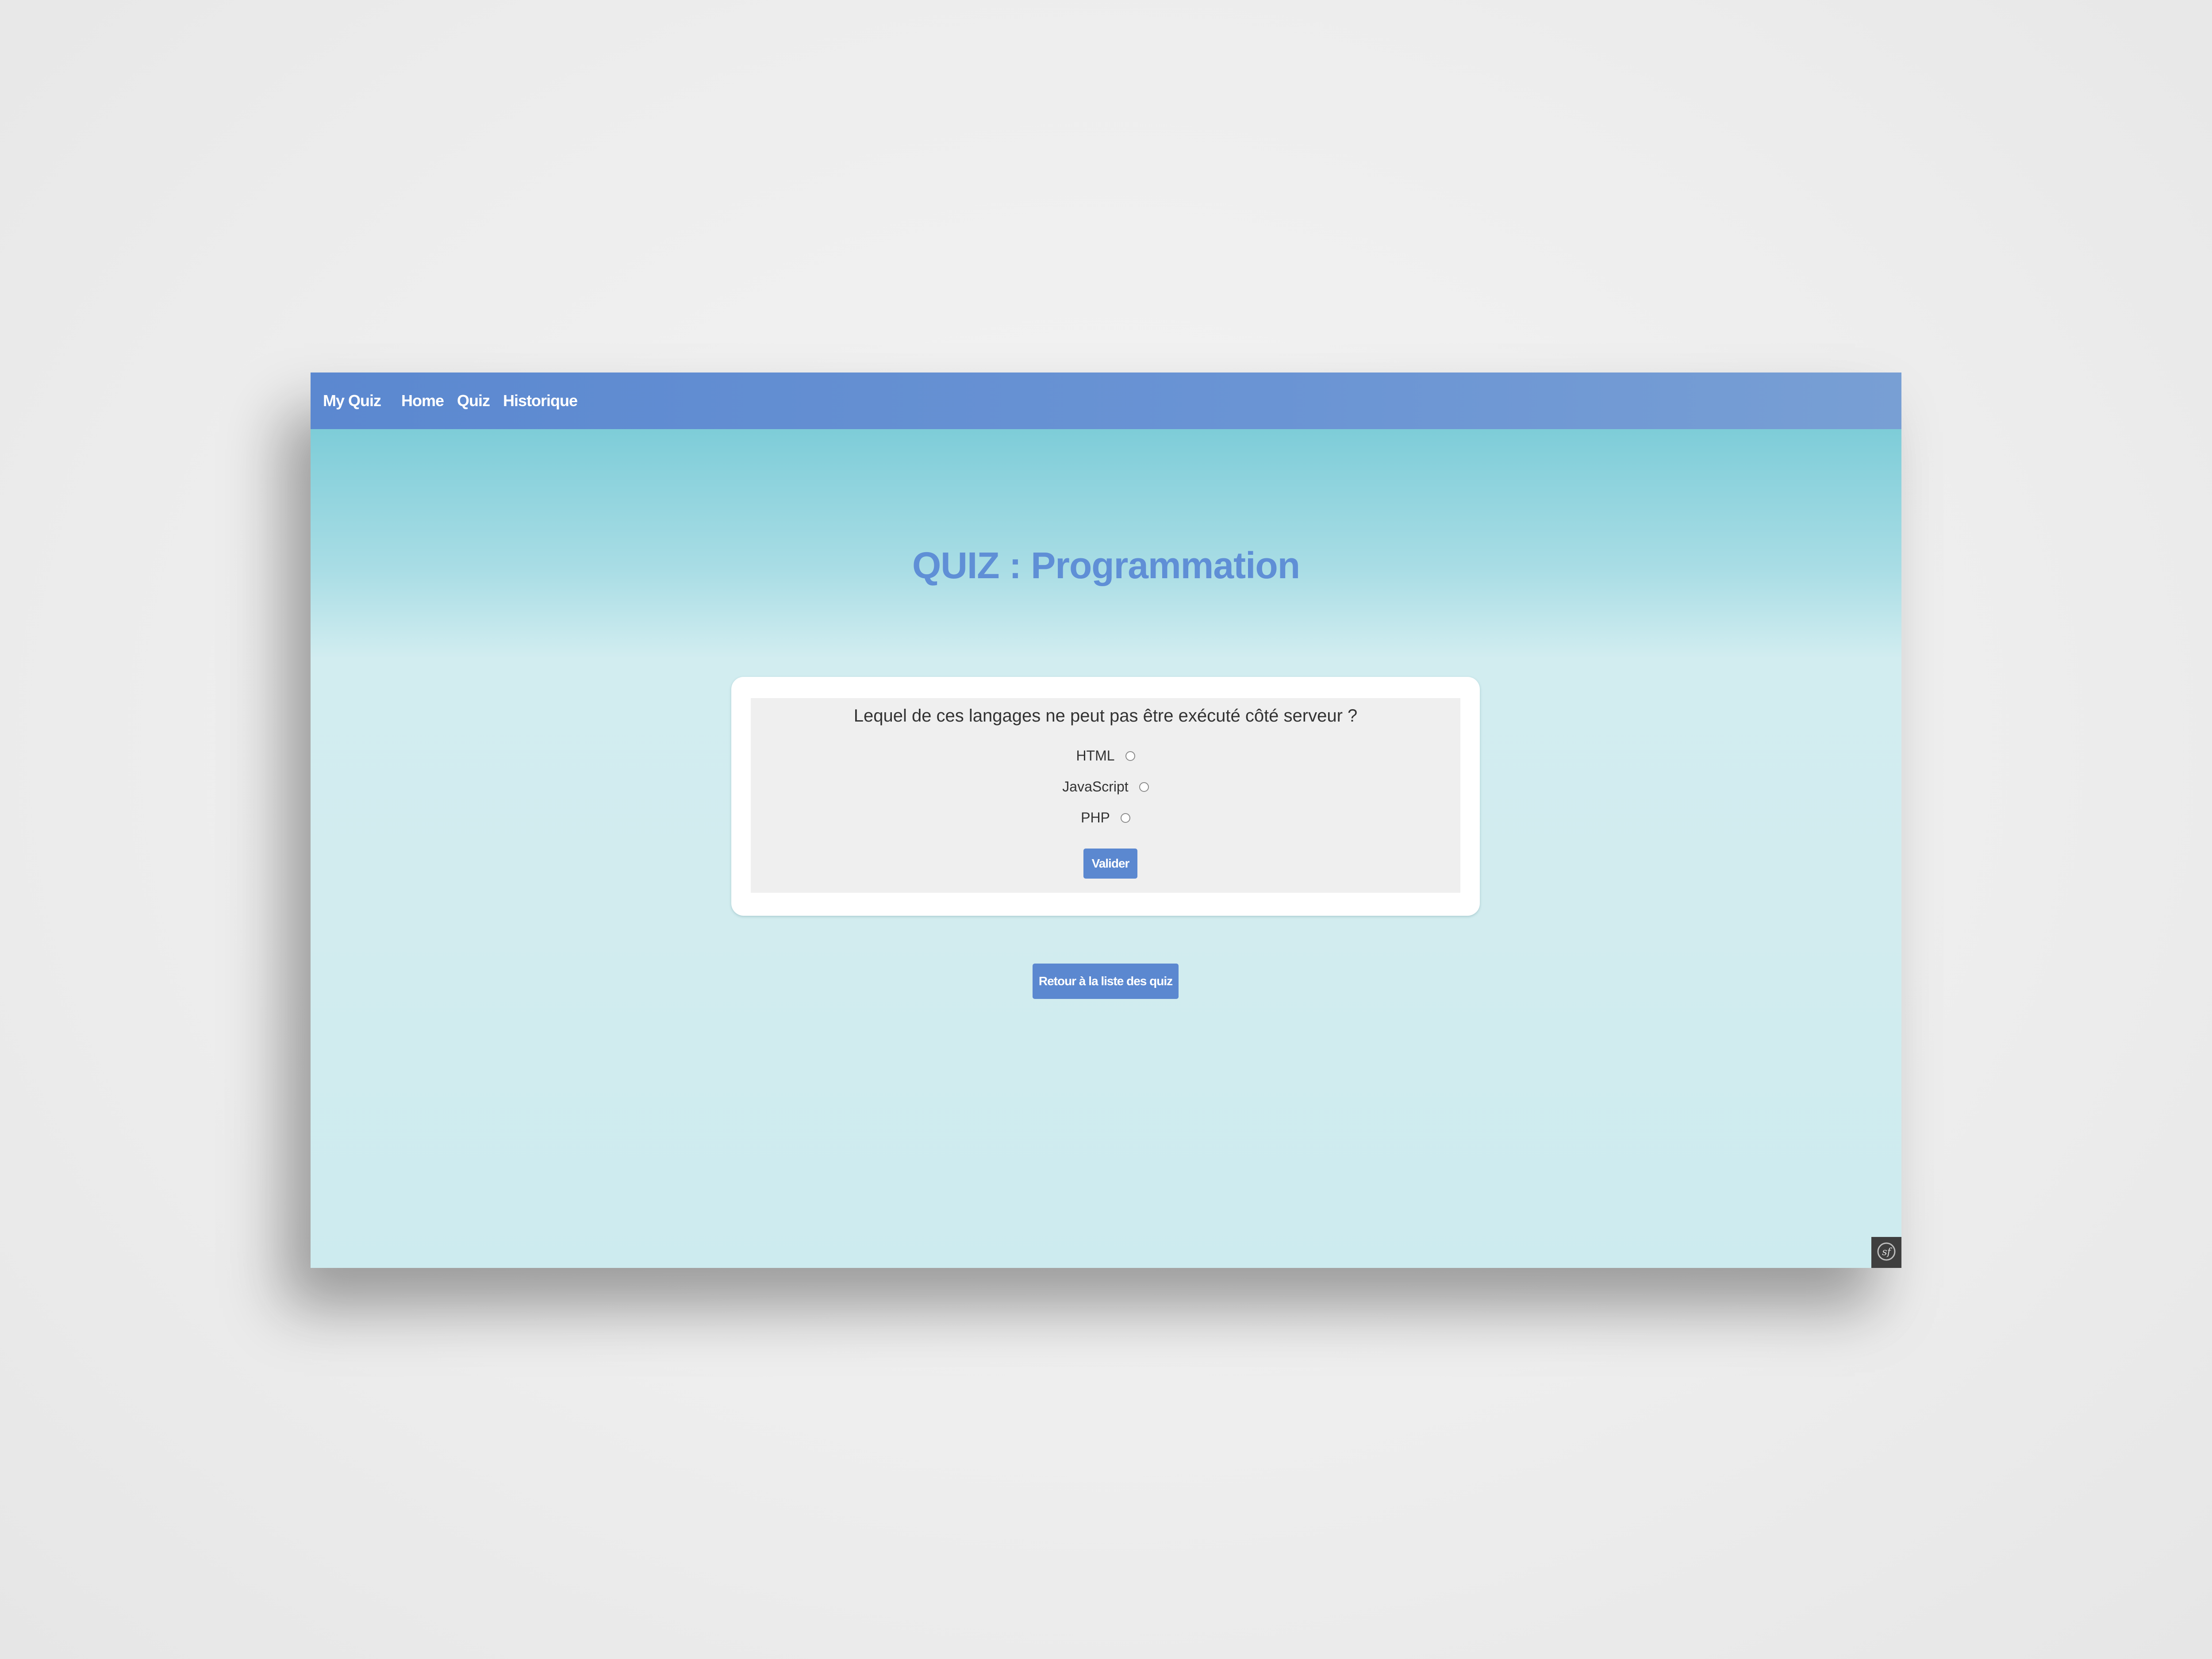 This screenshot has width=2212, height=1659. Describe the element at coordinates (1110, 864) in the screenshot. I see `validate-button: Valider` at that location.